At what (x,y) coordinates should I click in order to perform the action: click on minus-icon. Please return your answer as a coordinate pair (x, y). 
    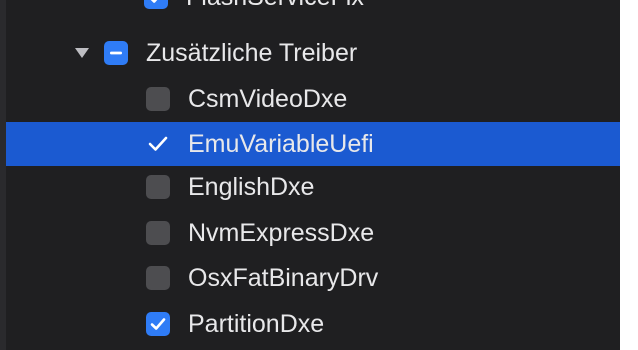
    Looking at the image, I should click on (116, 53).